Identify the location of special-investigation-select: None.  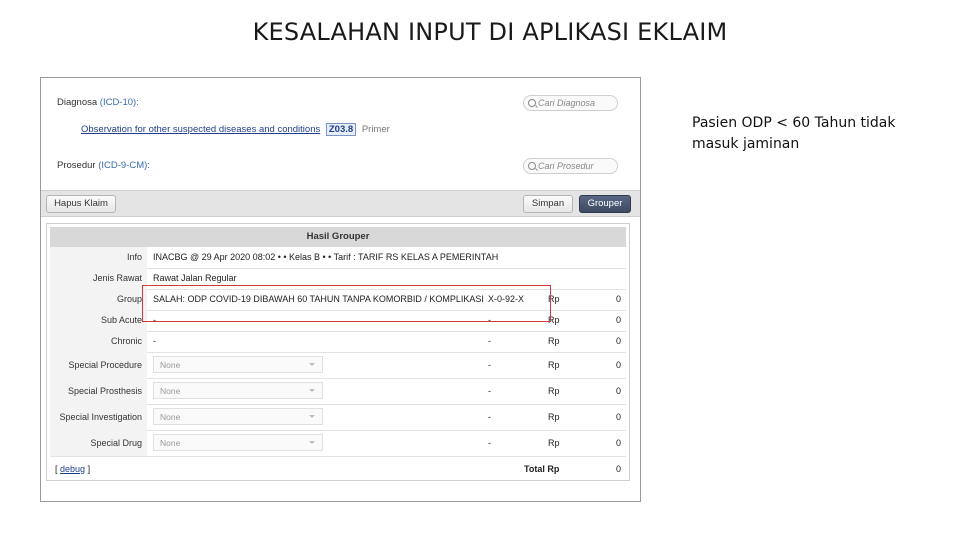
(238, 416).